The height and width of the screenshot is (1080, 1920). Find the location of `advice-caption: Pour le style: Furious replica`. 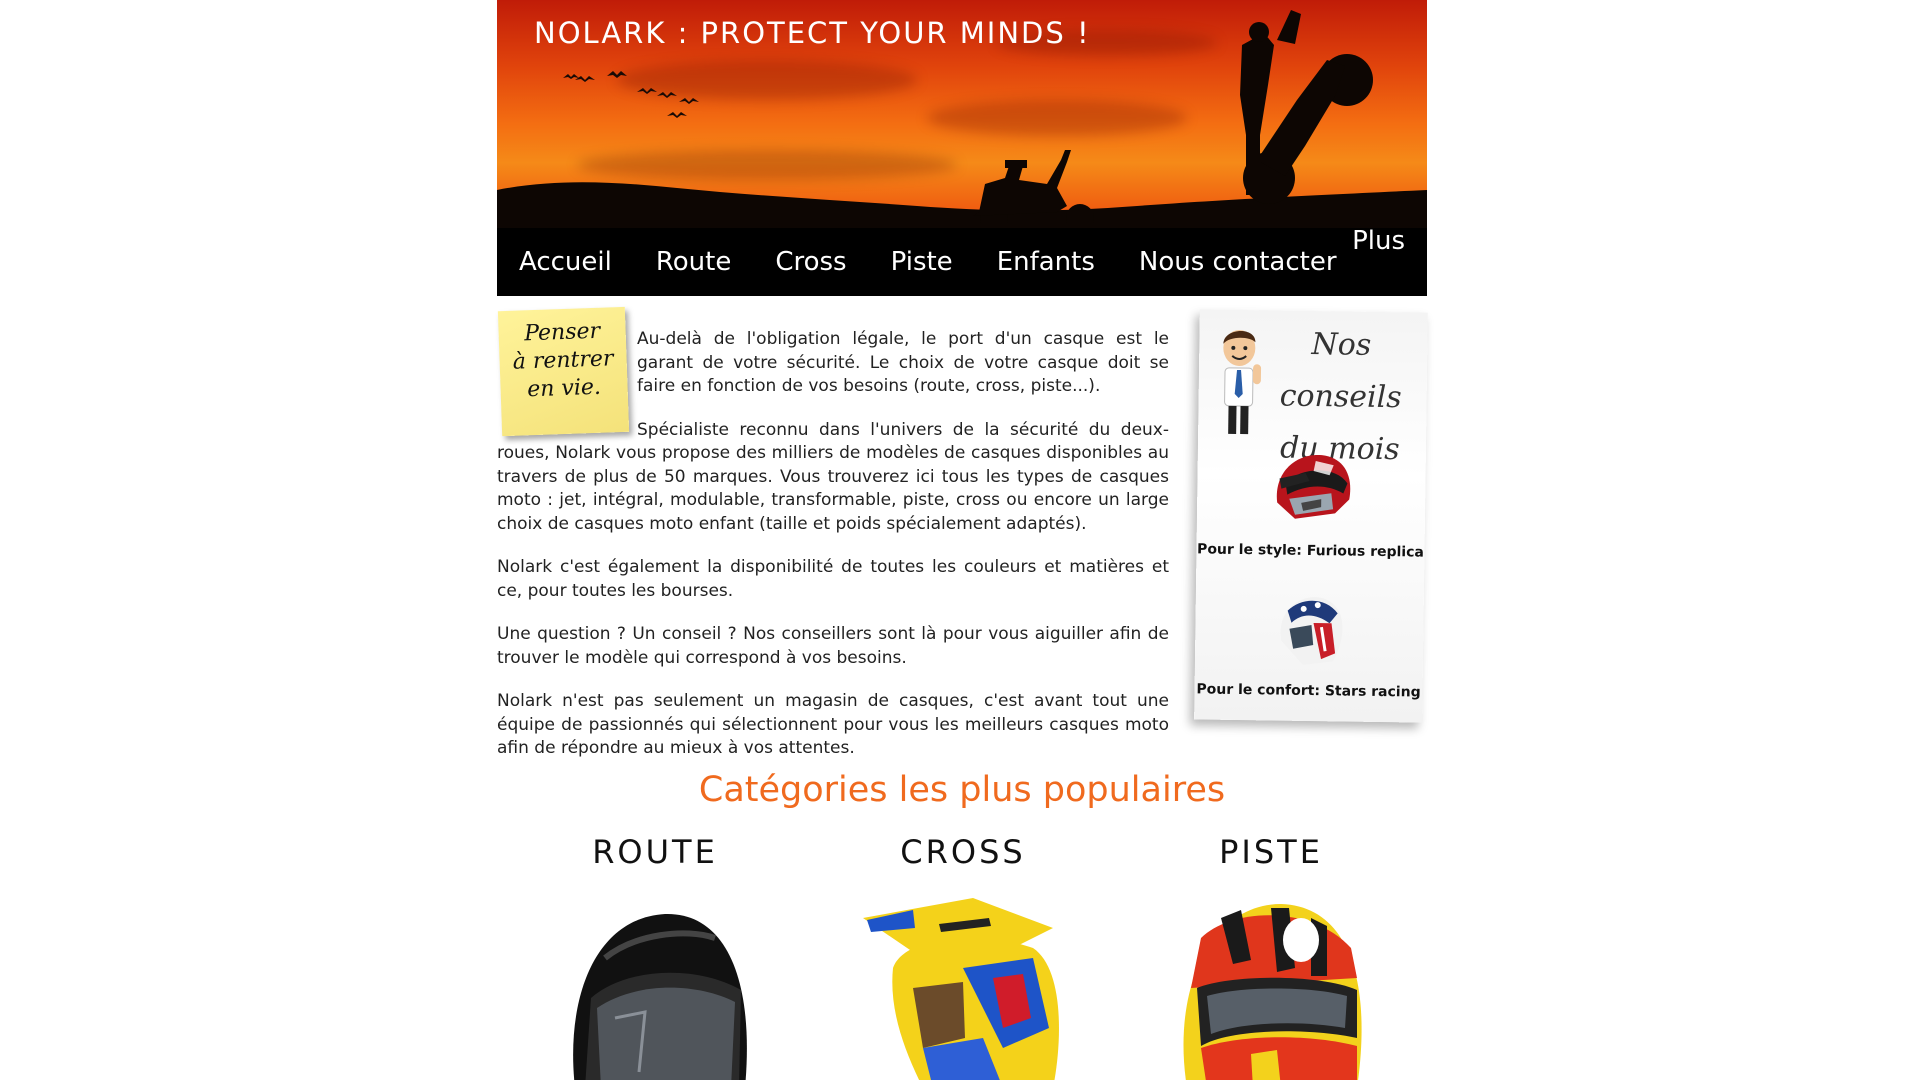

advice-caption: Pour le style: Furious replica is located at coordinates (1310, 550).